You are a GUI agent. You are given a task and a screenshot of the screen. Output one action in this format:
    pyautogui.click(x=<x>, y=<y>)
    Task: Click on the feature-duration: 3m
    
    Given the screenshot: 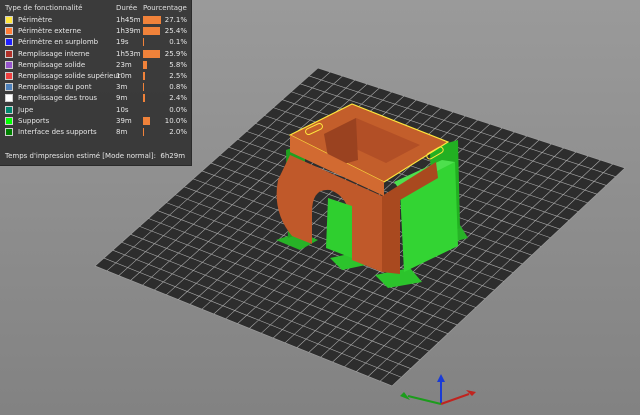 What is the action you would take?
    pyautogui.click(x=122, y=87)
    